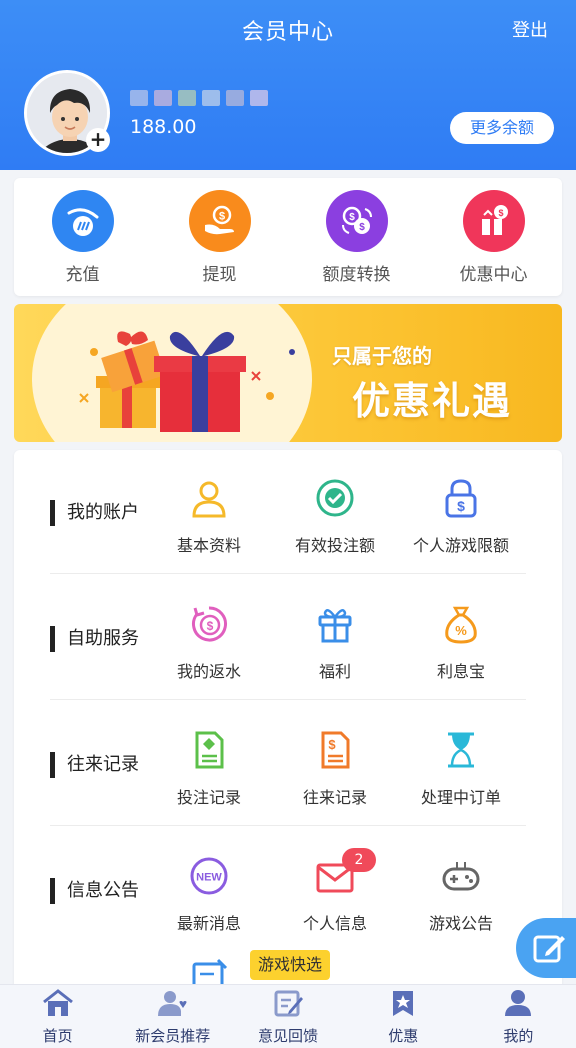 The width and height of the screenshot is (576, 1048). What do you see at coordinates (98, 140) in the screenshot?
I see `add-avatar-icon: +` at bounding box center [98, 140].